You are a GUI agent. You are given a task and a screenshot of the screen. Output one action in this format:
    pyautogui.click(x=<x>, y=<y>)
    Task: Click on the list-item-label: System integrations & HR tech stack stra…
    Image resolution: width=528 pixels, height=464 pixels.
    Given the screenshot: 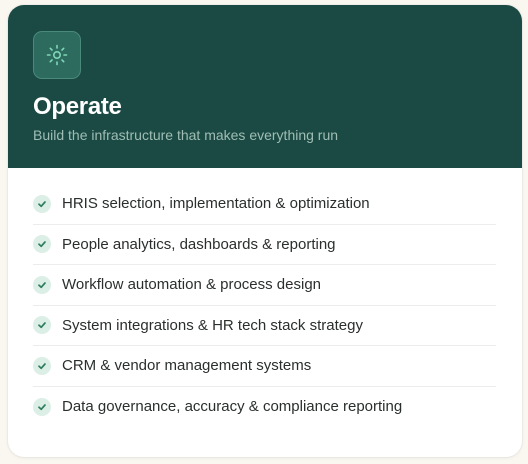 What is the action you would take?
    pyautogui.click(x=212, y=325)
    